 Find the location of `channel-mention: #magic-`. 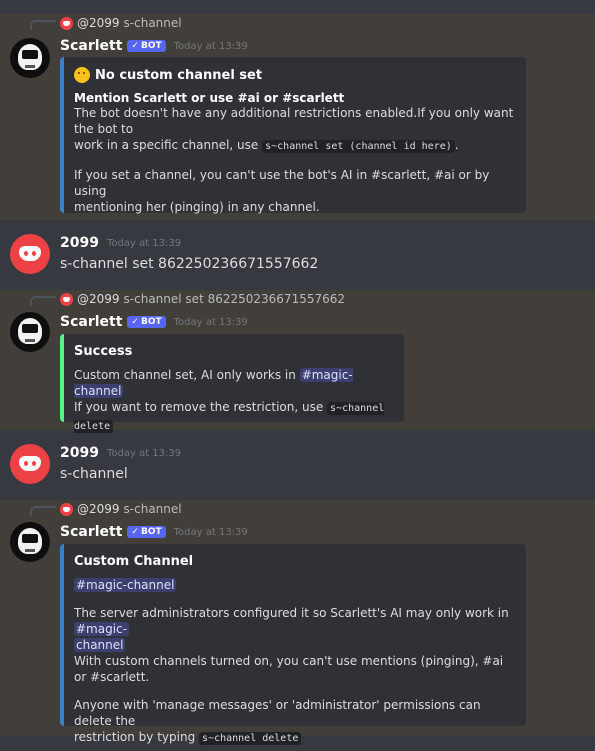

channel-mention: #magic- is located at coordinates (101, 629).